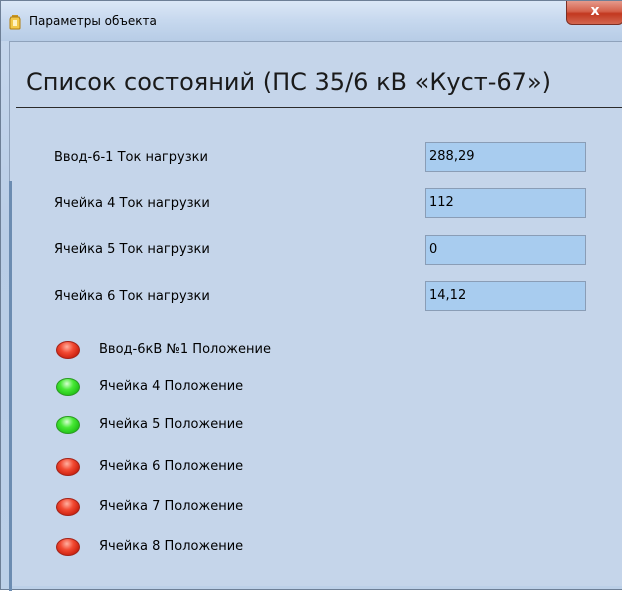 This screenshot has height=591, width=622. What do you see at coordinates (132, 296) in the screenshot?
I see `param-label-cell-6: Ячейка 6 Ток нагрузки` at bounding box center [132, 296].